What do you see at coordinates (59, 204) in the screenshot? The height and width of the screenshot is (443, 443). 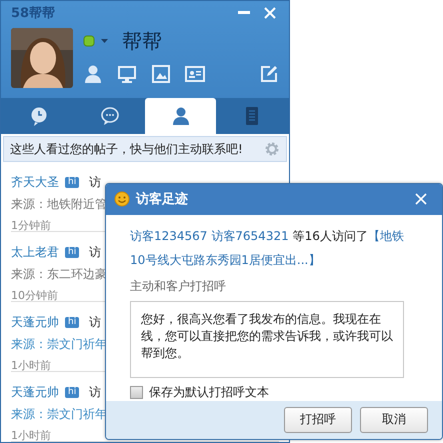 I see `source-text: 来源：地铁附近管` at bounding box center [59, 204].